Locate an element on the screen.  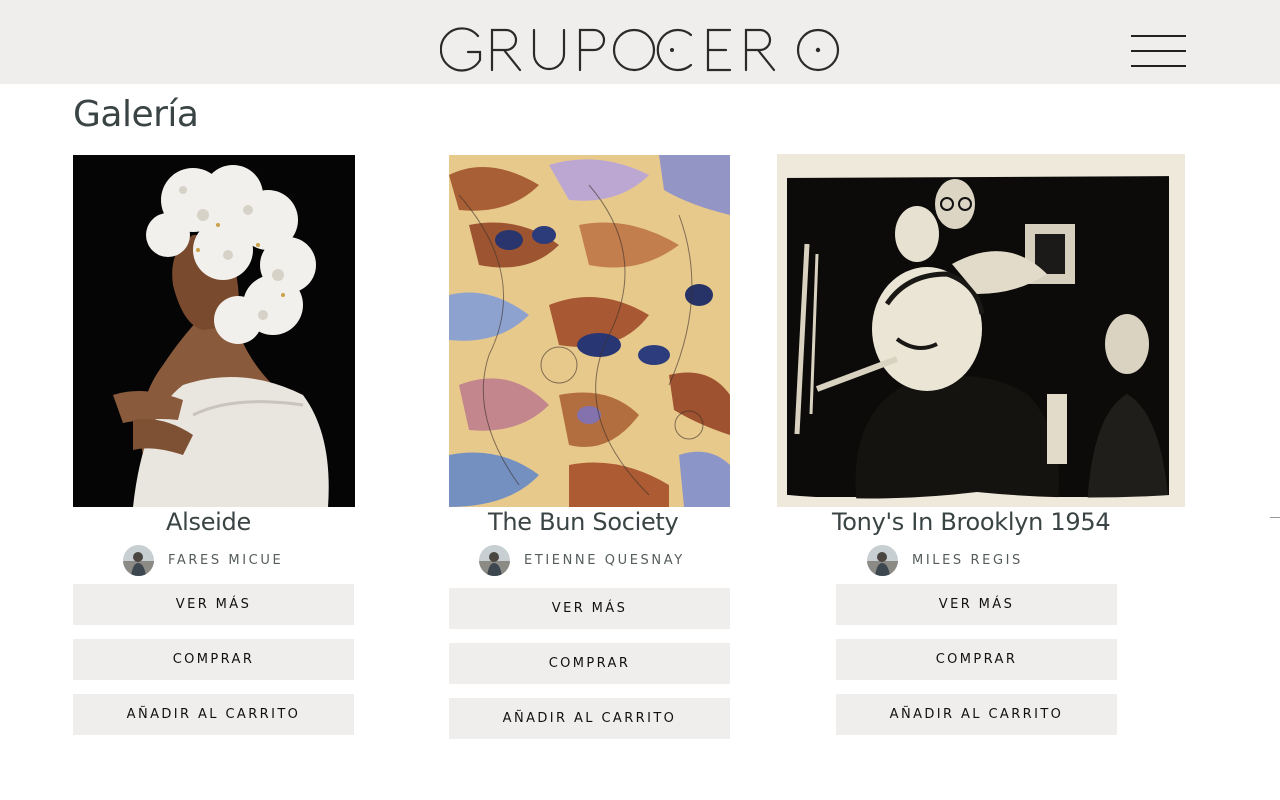
artist-name: MILES REGIS is located at coordinates (967, 560).